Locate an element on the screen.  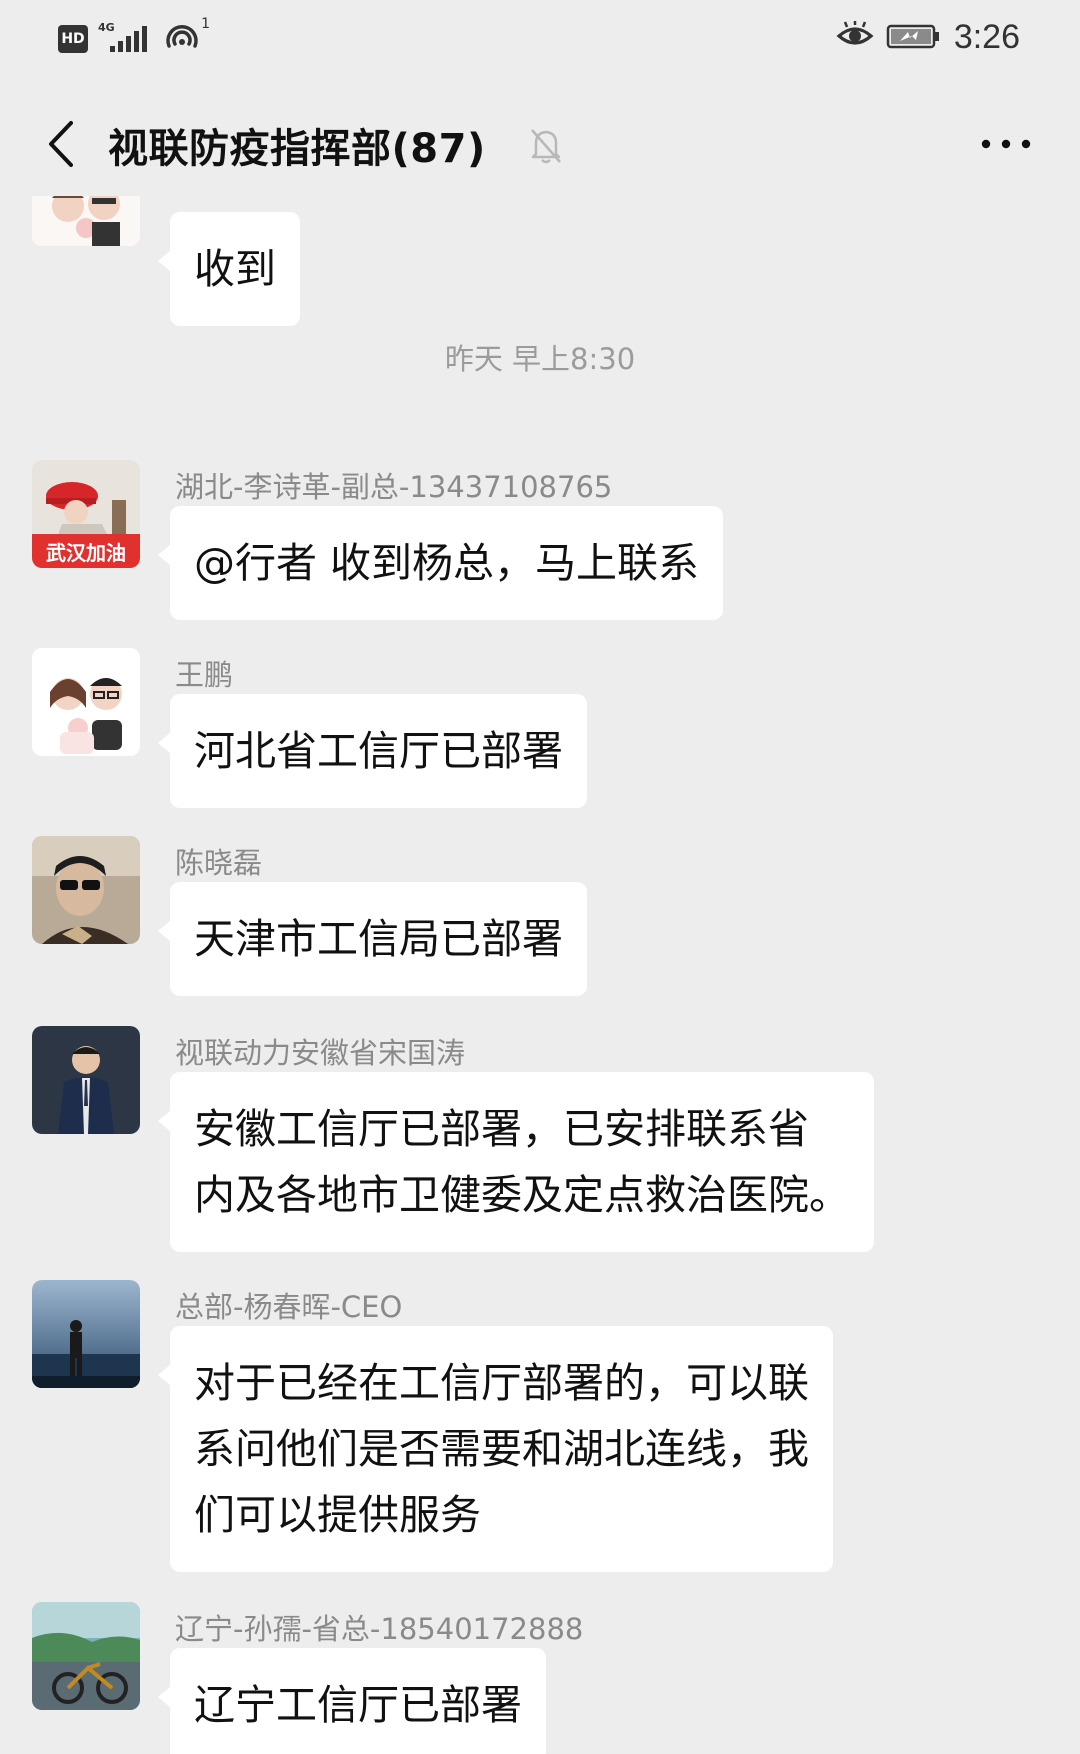
status-right: 3:26 is located at coordinates (928, 37).